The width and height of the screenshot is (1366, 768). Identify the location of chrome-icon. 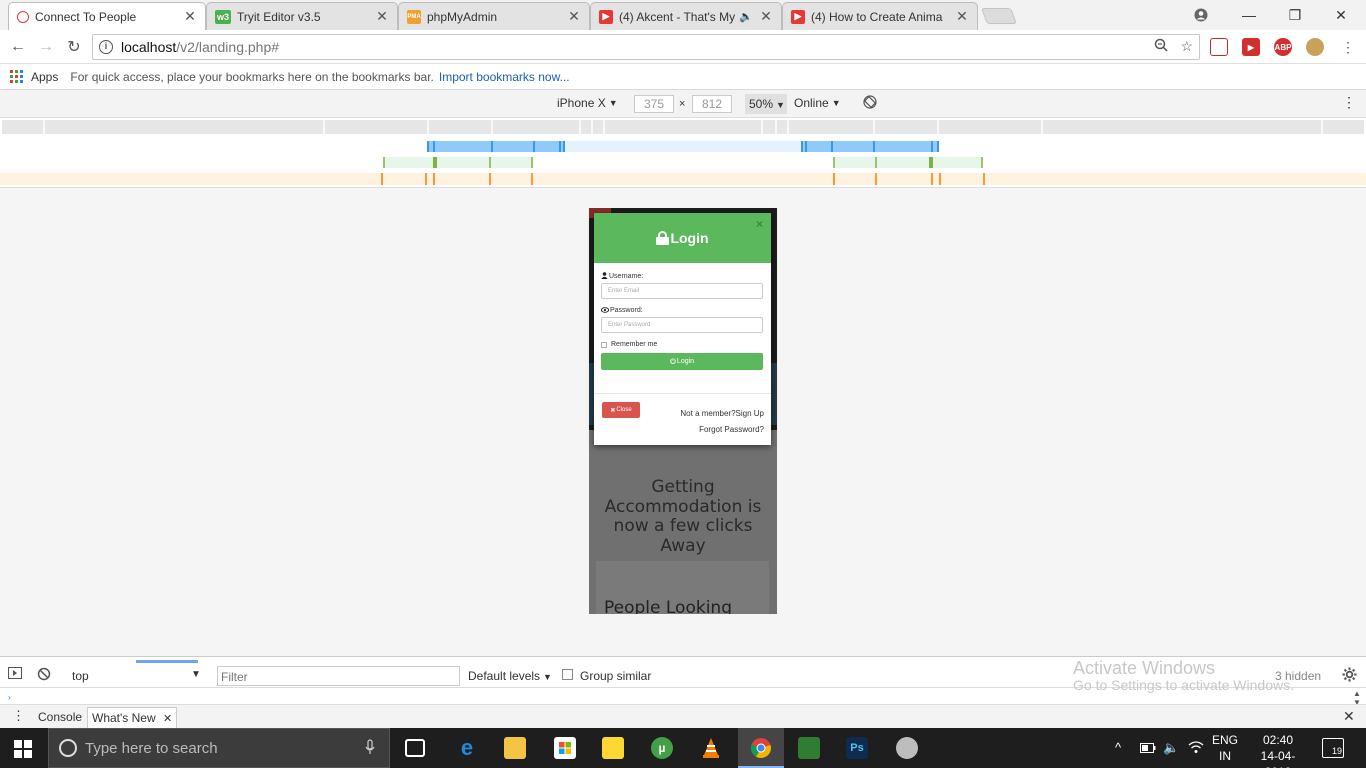
(761, 748).